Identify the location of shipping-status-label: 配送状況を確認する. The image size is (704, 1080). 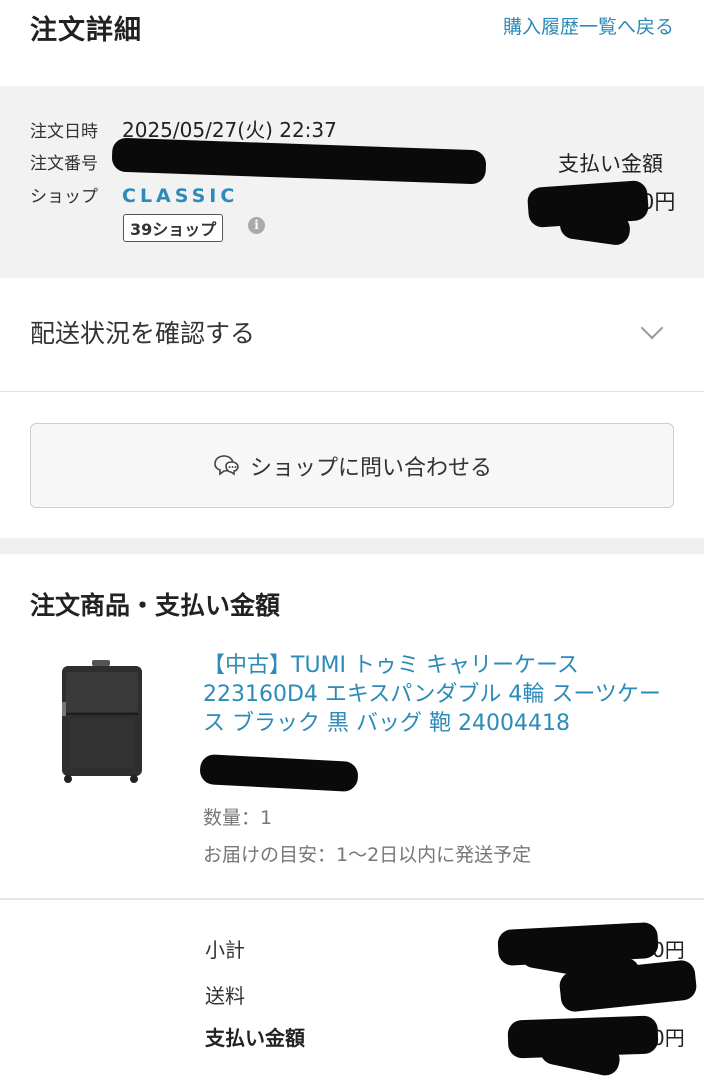
(143, 333).